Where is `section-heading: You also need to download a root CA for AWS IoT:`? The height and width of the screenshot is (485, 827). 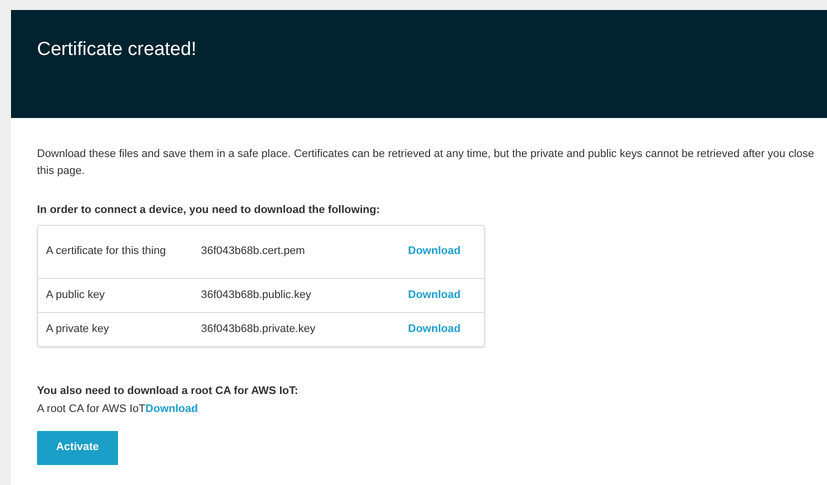 section-heading: You also need to download a root CA for AWS IoT: is located at coordinates (167, 391).